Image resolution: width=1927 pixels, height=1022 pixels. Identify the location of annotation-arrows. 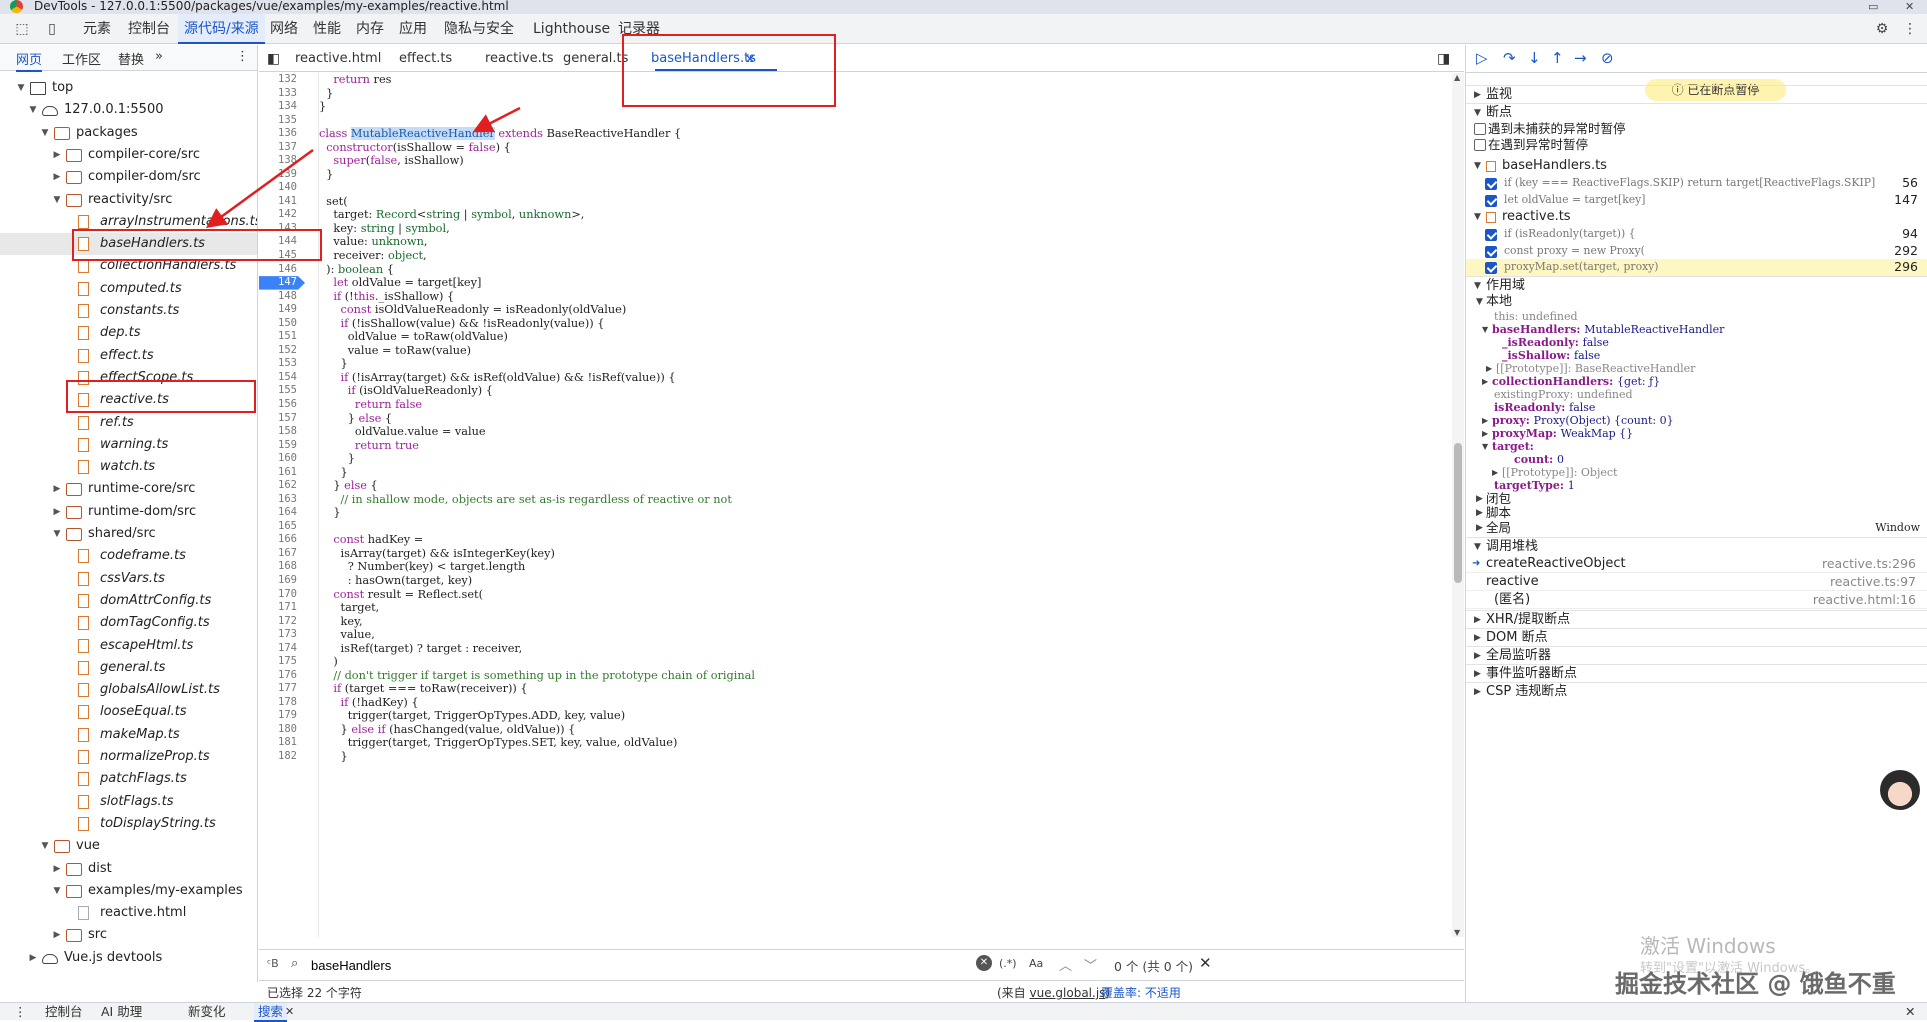
(363, 167).